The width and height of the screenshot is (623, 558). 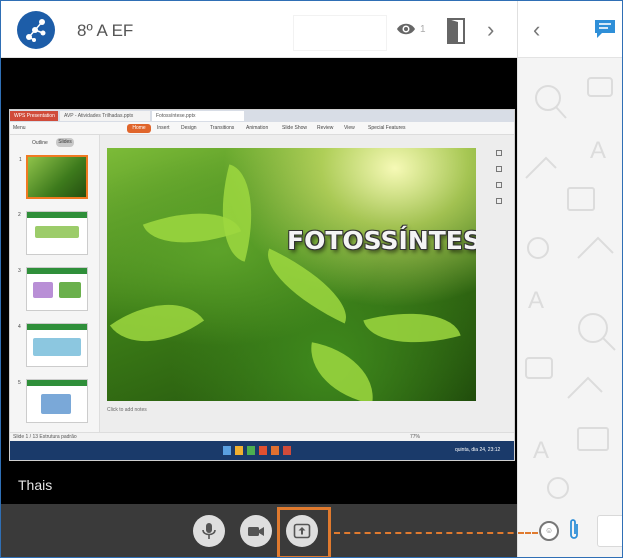 What do you see at coordinates (105, 30) in the screenshot?
I see `room-title: 8º A EF` at bounding box center [105, 30].